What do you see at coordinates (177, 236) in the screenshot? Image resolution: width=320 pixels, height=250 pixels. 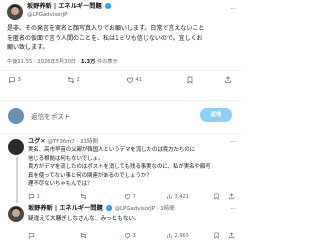 I see `views-button: 2,965` at bounding box center [177, 236].